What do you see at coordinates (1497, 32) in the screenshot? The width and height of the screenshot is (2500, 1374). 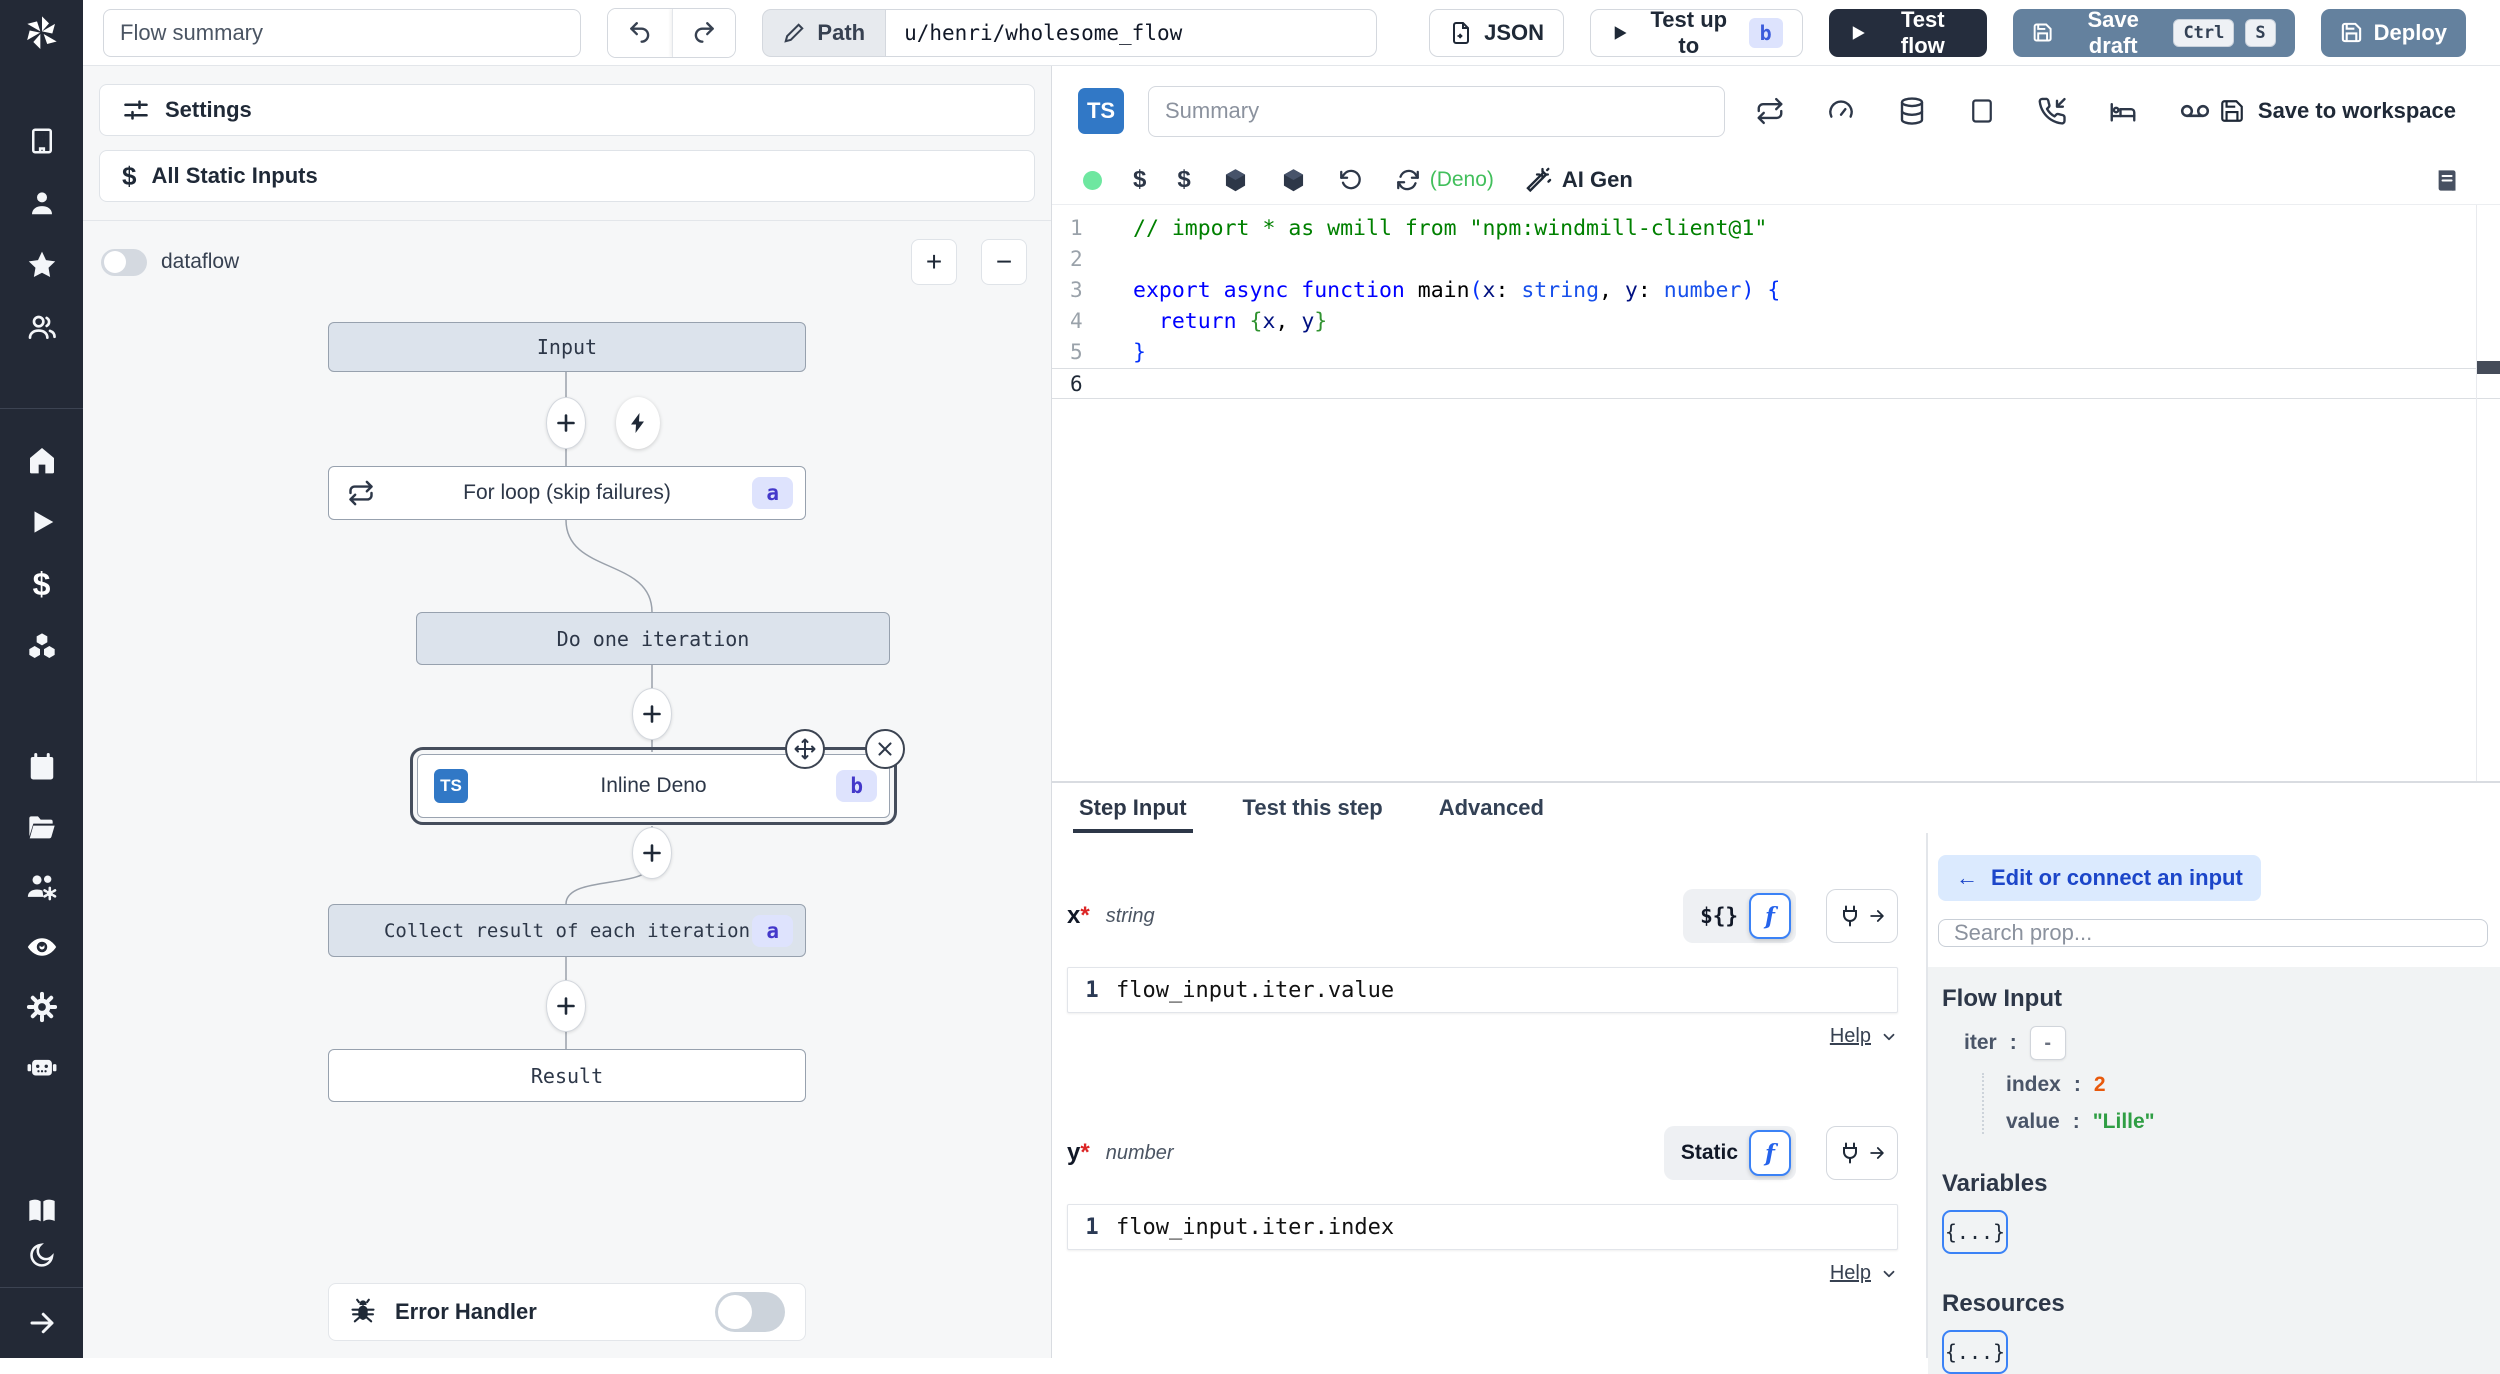 I see `json-button: JSON` at bounding box center [1497, 32].